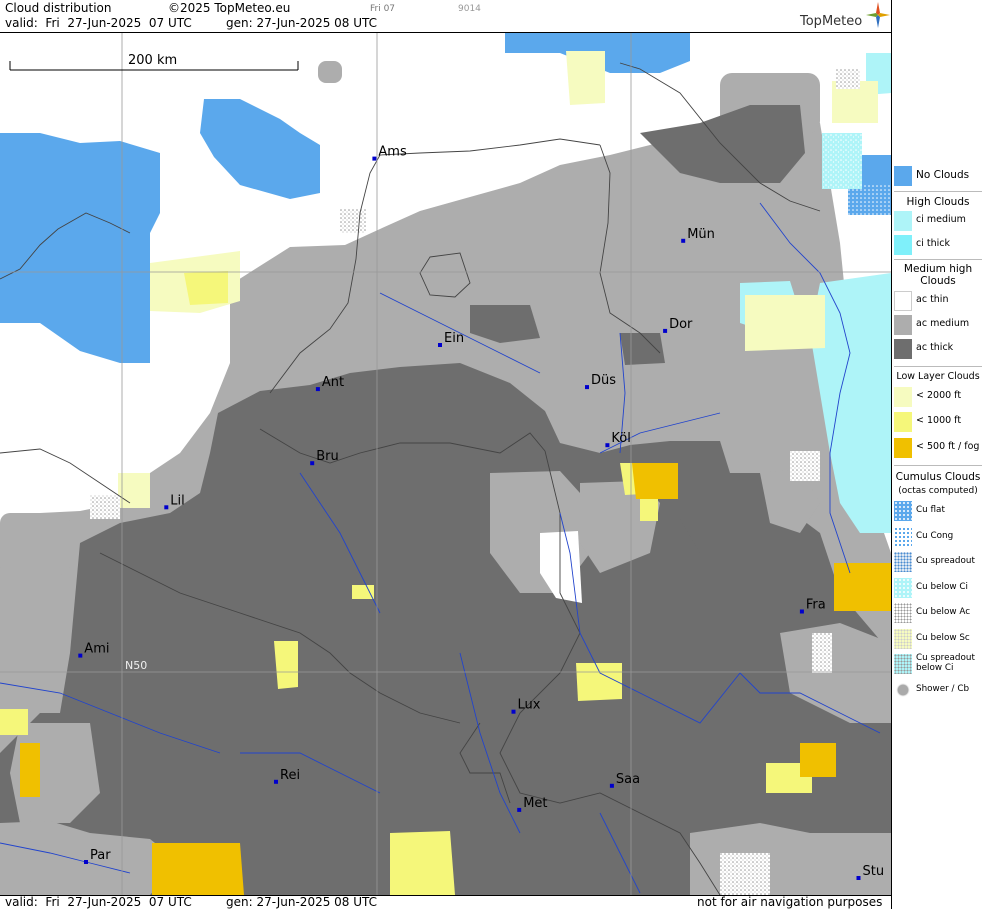 The height and width of the screenshot is (910, 983). Describe the element at coordinates (937, 448) in the screenshot. I see `legend-low-500: < 500 ft / fog` at that location.